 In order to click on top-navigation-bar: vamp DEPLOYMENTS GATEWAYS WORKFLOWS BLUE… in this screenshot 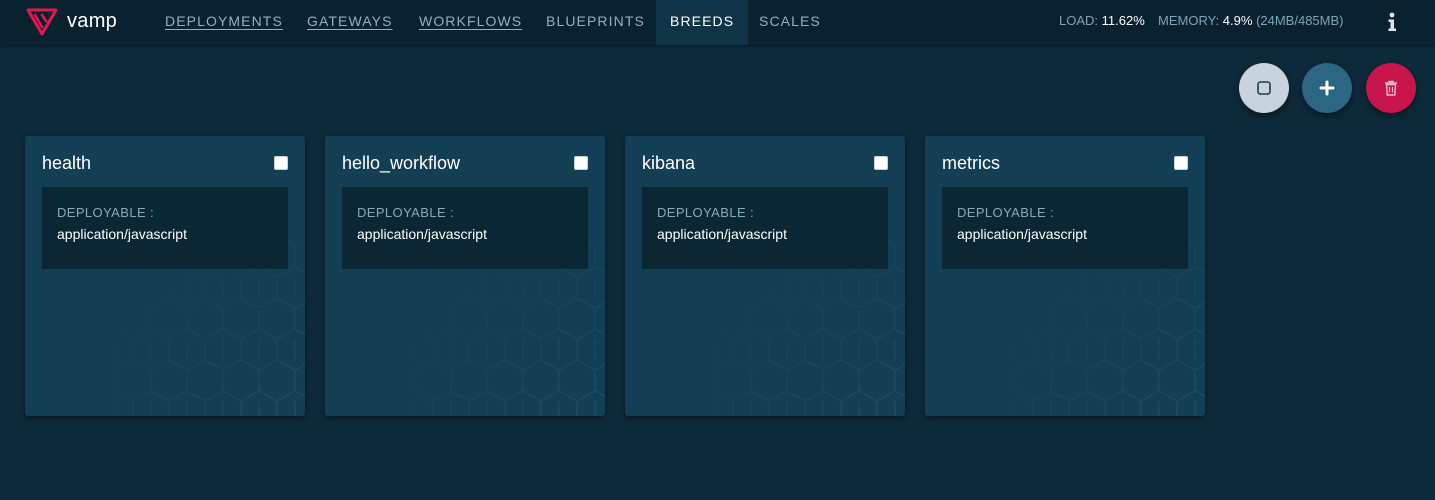, I will do `click(717, 22)`.